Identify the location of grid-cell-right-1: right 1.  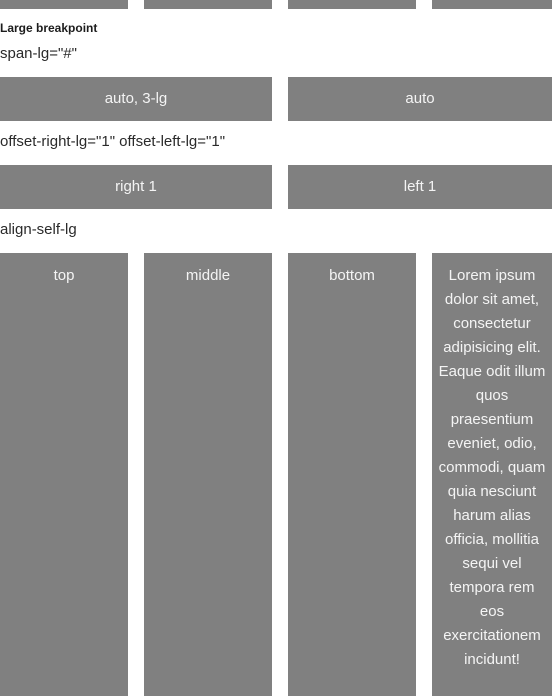
(136, 187).